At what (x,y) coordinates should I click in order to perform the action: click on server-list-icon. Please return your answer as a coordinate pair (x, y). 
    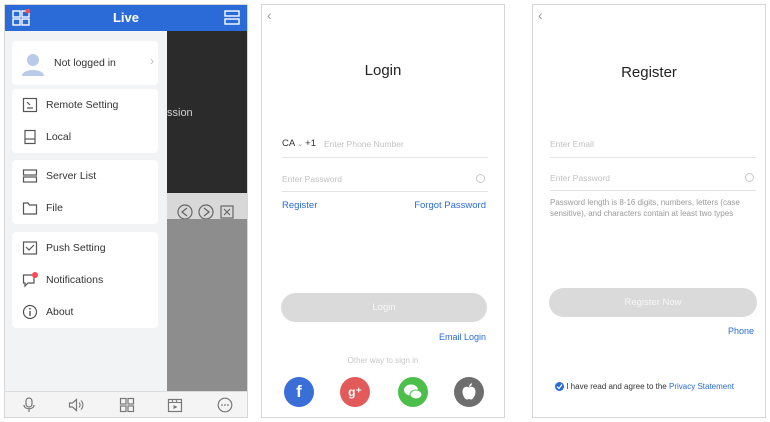
    Looking at the image, I should click on (30, 176).